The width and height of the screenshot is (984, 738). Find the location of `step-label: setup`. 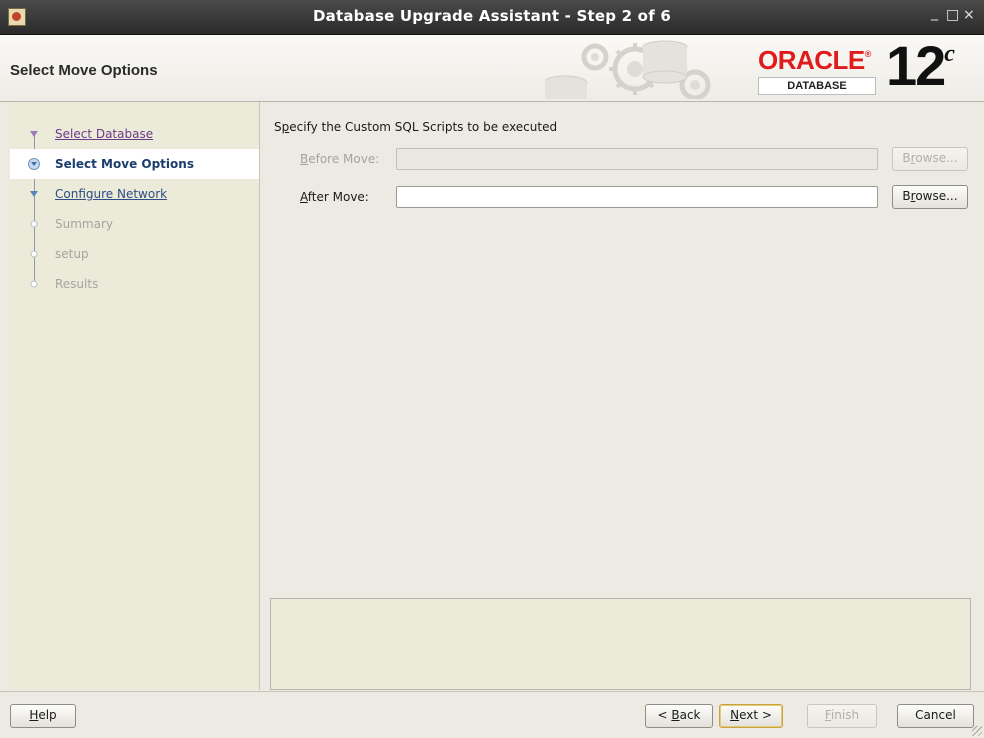

step-label: setup is located at coordinates (72, 254).